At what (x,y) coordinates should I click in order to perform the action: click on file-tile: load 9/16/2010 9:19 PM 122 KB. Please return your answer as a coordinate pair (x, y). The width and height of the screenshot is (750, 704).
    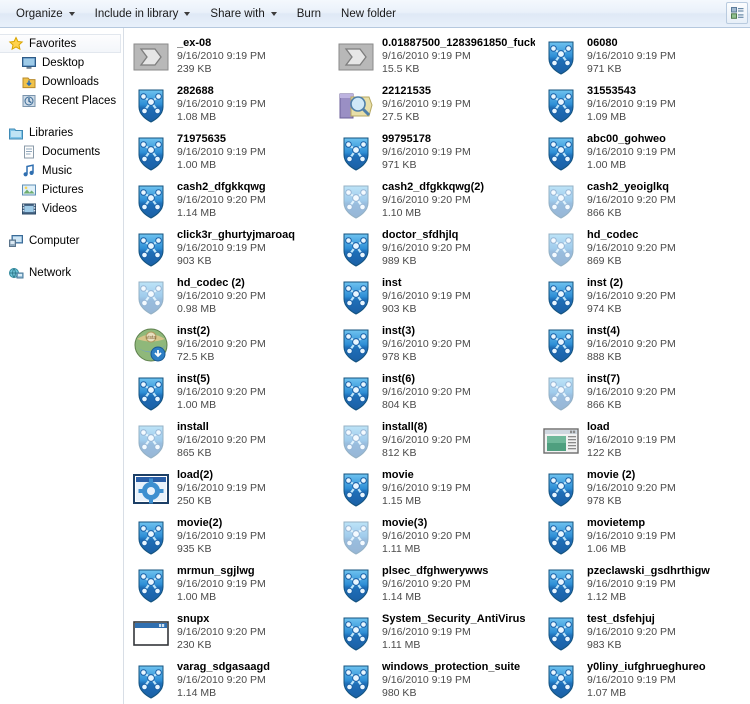
    Looking at the image, I should click on (640, 442).